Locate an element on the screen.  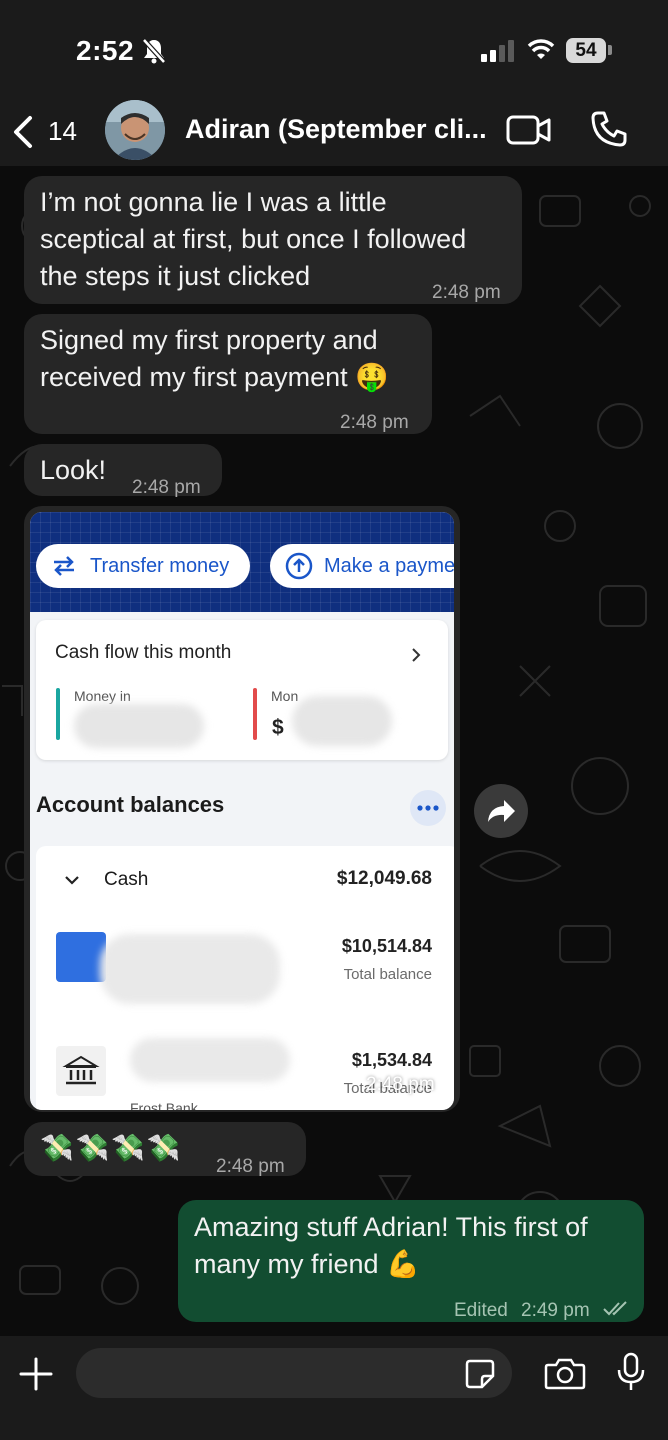
silent-bell-icon is located at coordinates (154, 53).